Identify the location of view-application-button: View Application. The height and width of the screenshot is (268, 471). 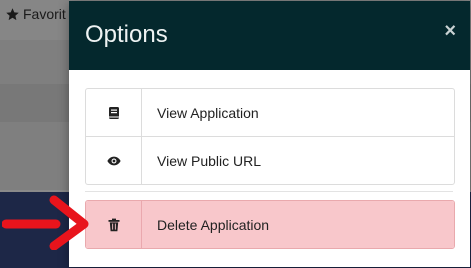
(270, 112).